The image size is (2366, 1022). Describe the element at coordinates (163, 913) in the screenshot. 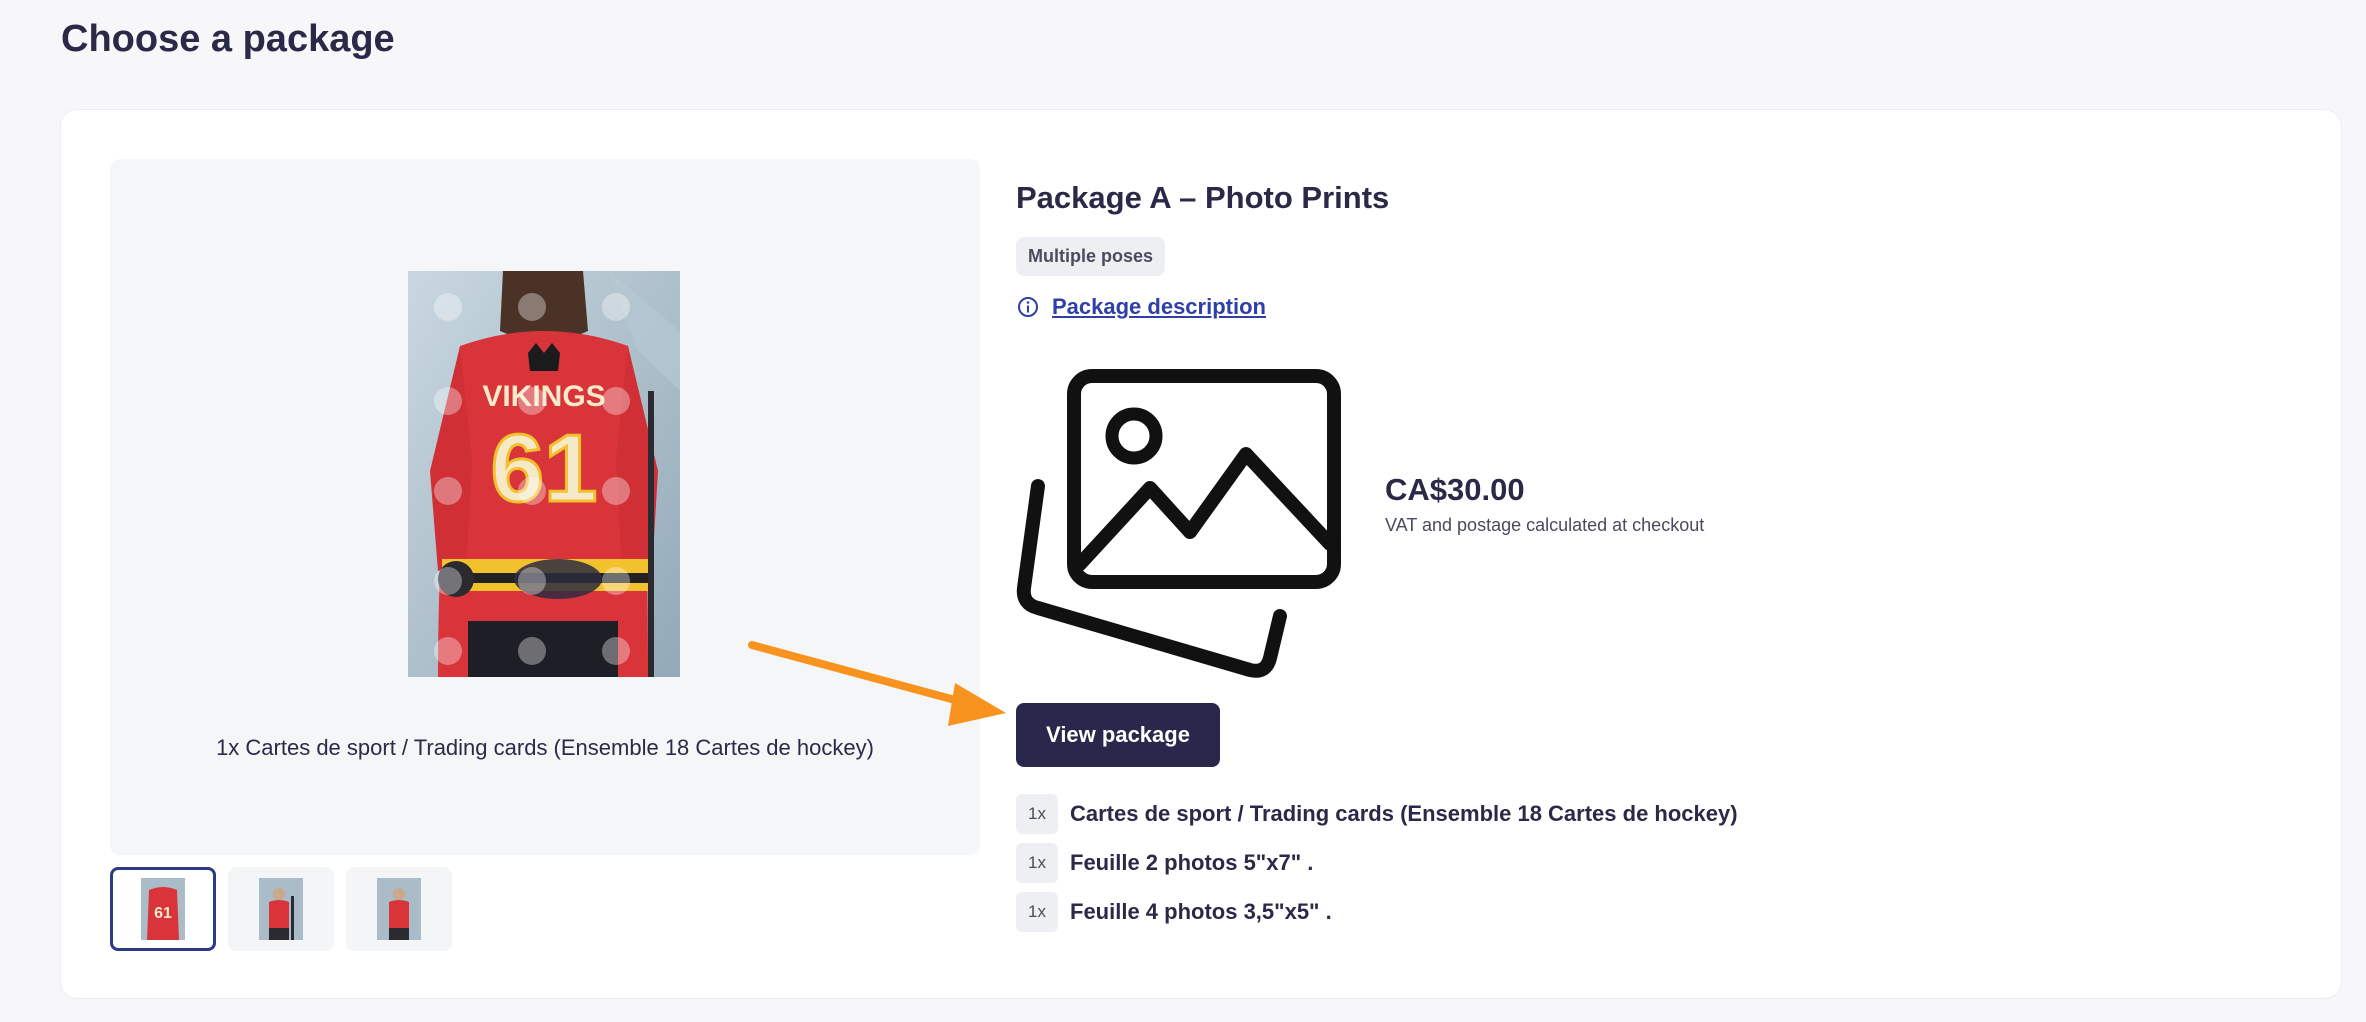

I see `svg-text: 61` at that location.